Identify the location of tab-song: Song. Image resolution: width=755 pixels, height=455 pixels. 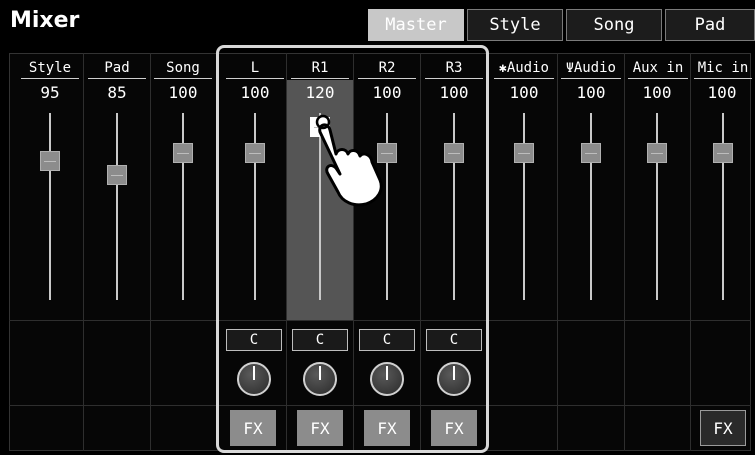
(614, 25).